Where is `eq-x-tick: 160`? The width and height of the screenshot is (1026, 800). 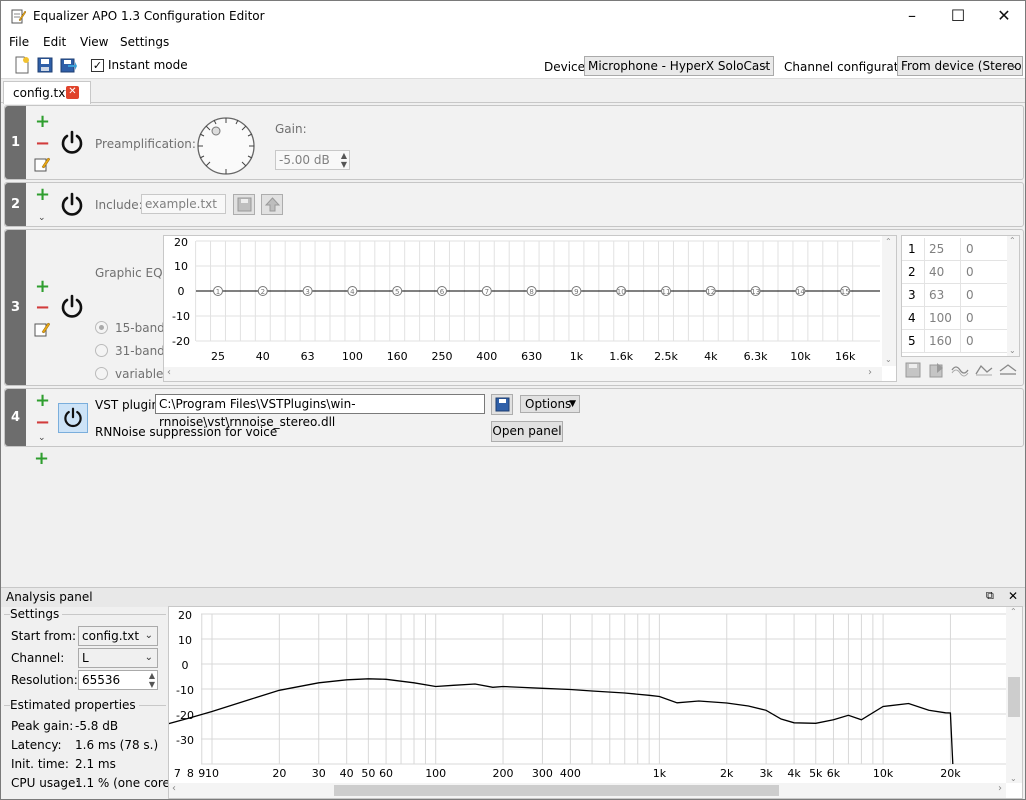
eq-x-tick: 160 is located at coordinates (397, 356).